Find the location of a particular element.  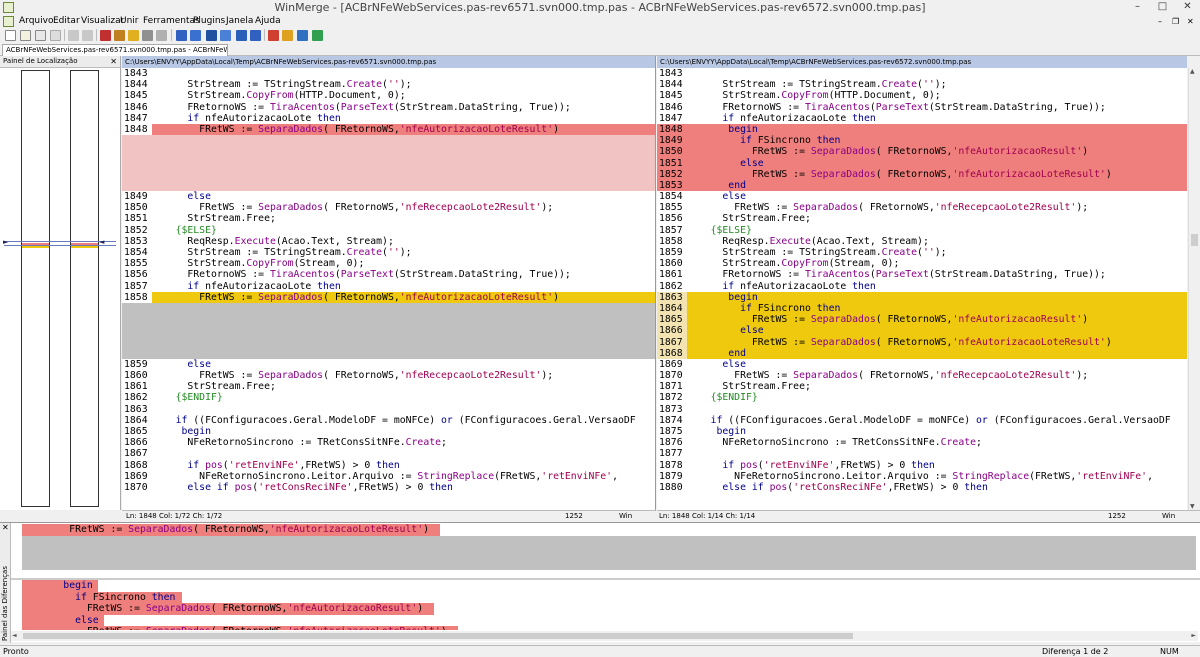

open-icon is located at coordinates (25, 35).